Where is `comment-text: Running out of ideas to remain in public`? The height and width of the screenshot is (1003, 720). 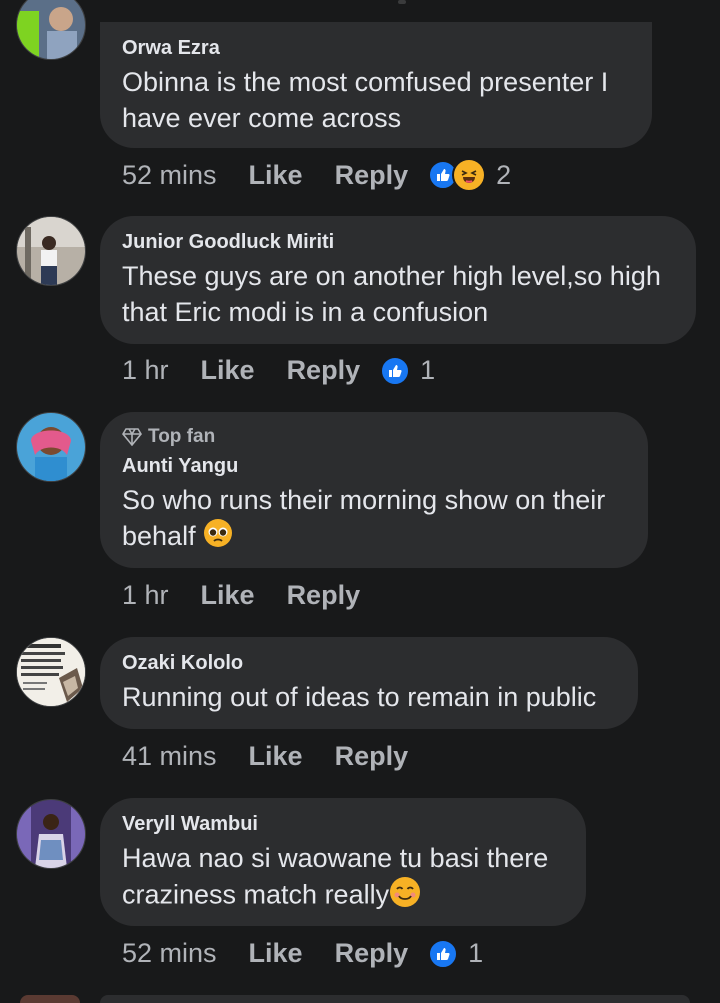
comment-text: Running out of ideas to remain in public is located at coordinates (359, 697).